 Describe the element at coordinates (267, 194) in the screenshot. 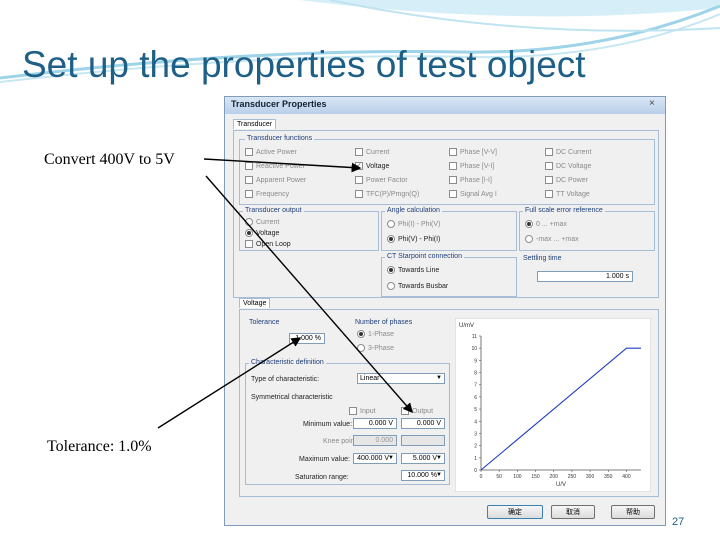

I see `function-checkbox: Frequency` at that location.